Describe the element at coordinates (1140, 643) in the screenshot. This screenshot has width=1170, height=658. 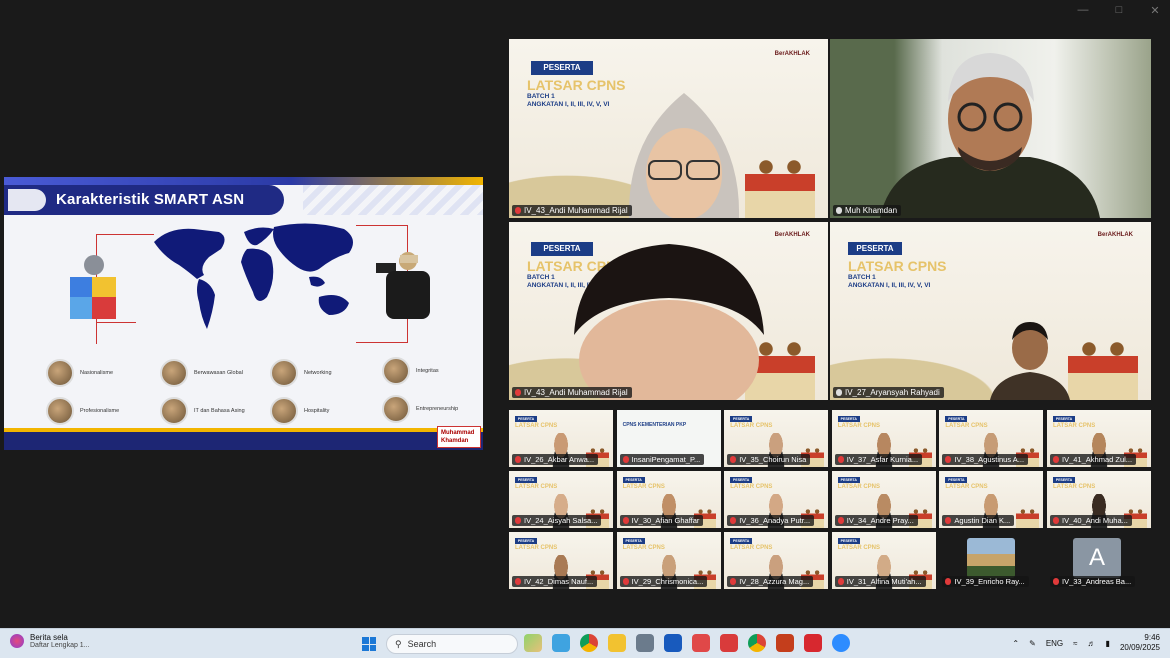
I see `clock: 9:46 20/09/2025` at that location.